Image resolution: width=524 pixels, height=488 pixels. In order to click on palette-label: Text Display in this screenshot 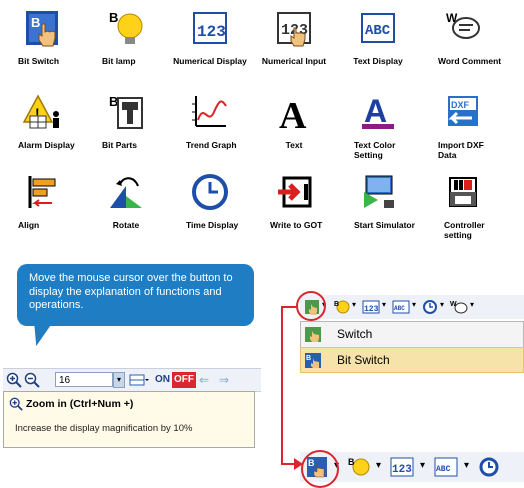, I will do `click(378, 61)`.